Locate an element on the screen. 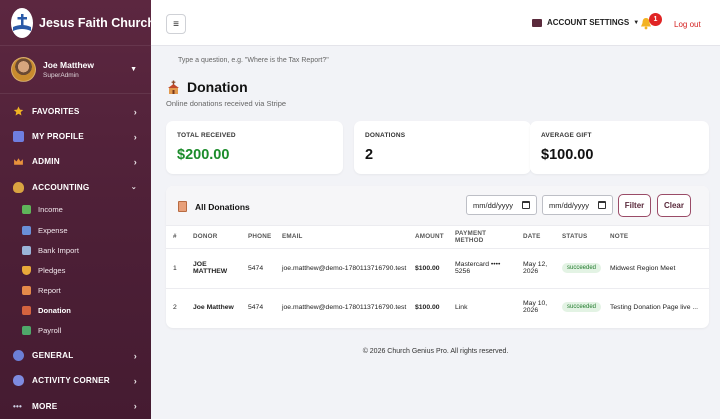 Image resolution: width=720 pixels, height=419 pixels. date-to-input: mm/dd/yyyy is located at coordinates (577, 205).